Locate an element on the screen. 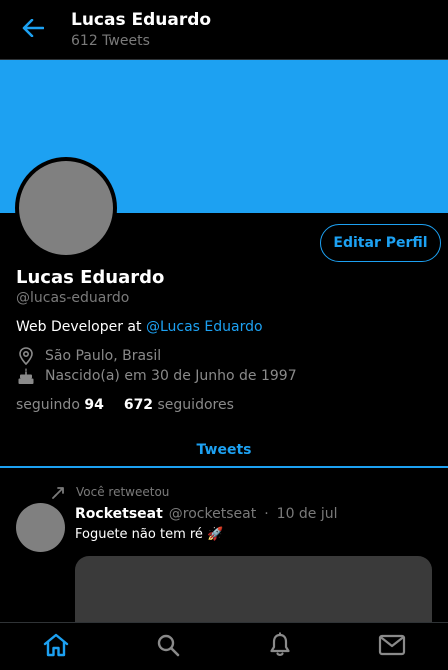  follow-stats: seguindo 94 672 seguidores is located at coordinates (125, 405).